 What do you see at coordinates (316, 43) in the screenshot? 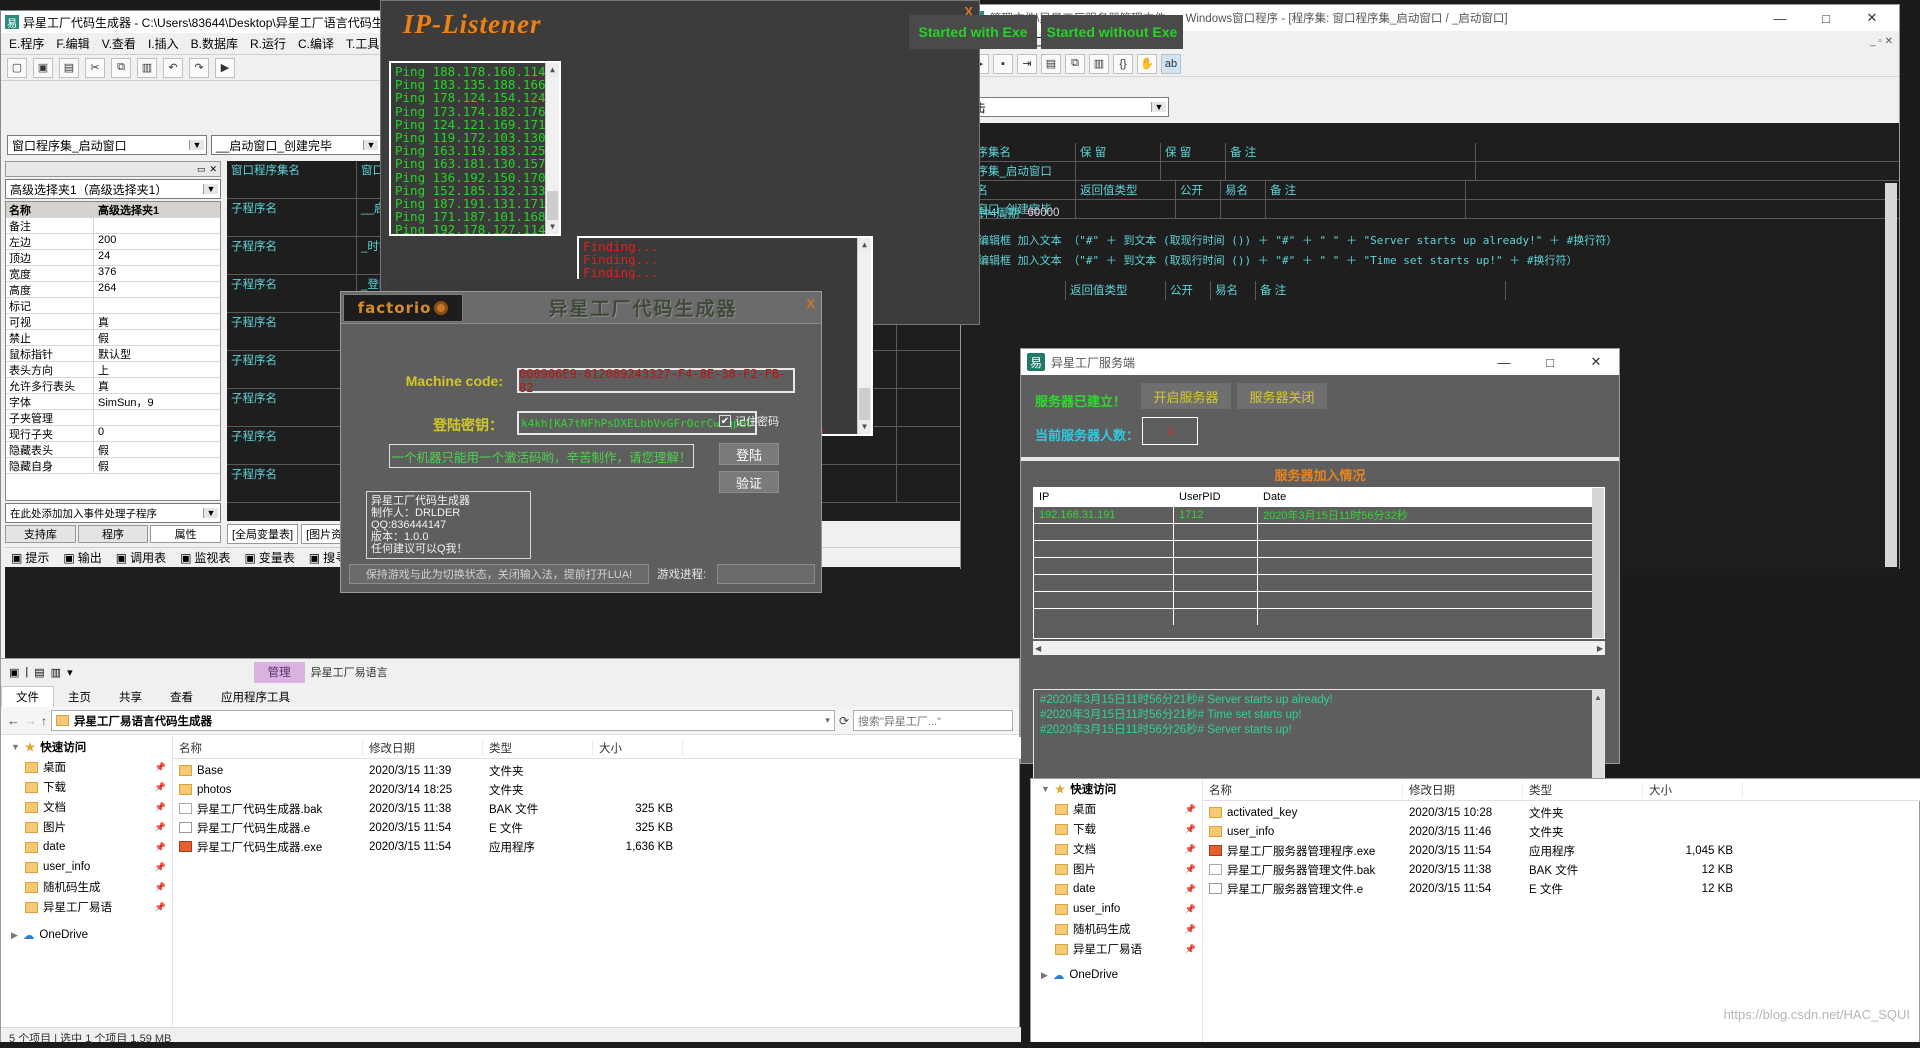
I see `menu-compile: C.编译` at bounding box center [316, 43].